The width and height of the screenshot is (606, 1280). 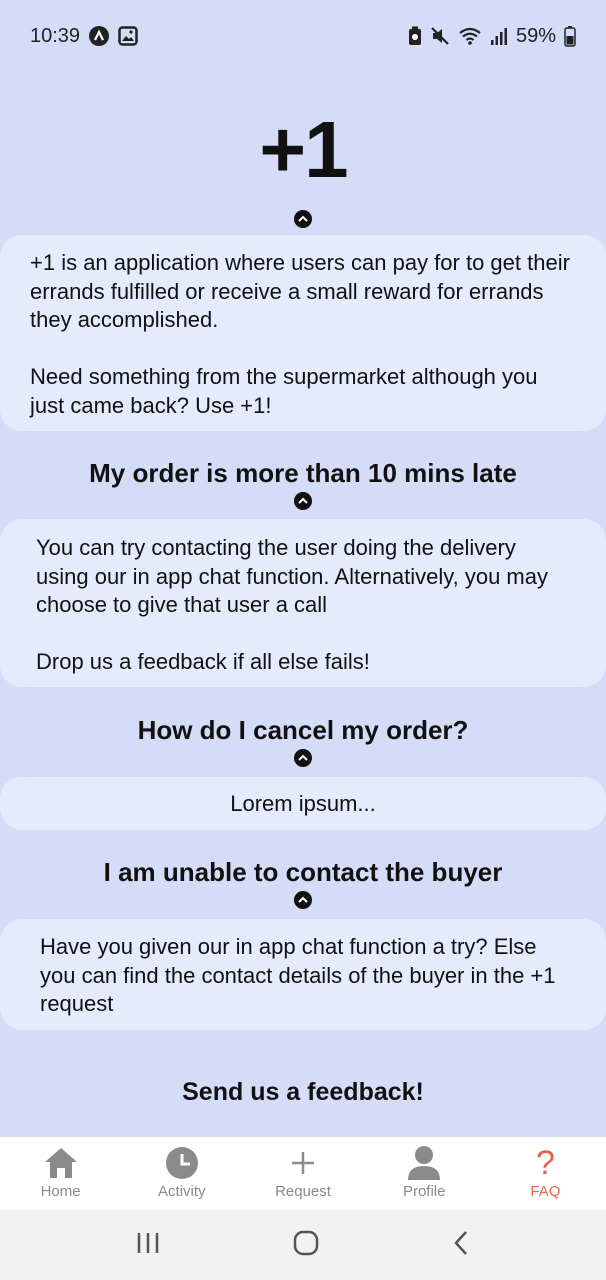 I want to click on answer-paragraph-2: Drop us a feedback if all else fails!, so click(x=203, y=661).